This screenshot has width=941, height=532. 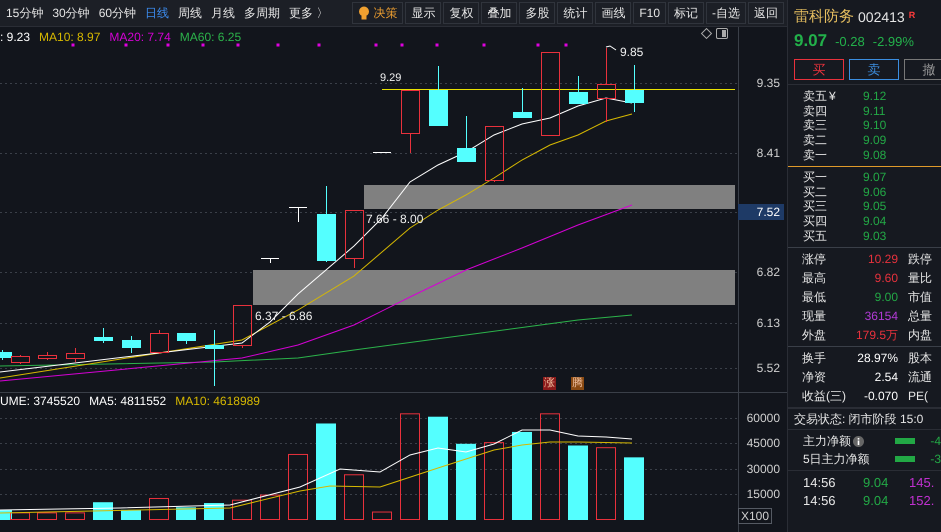 I want to click on percent-change: -2.99%, so click(x=893, y=42).